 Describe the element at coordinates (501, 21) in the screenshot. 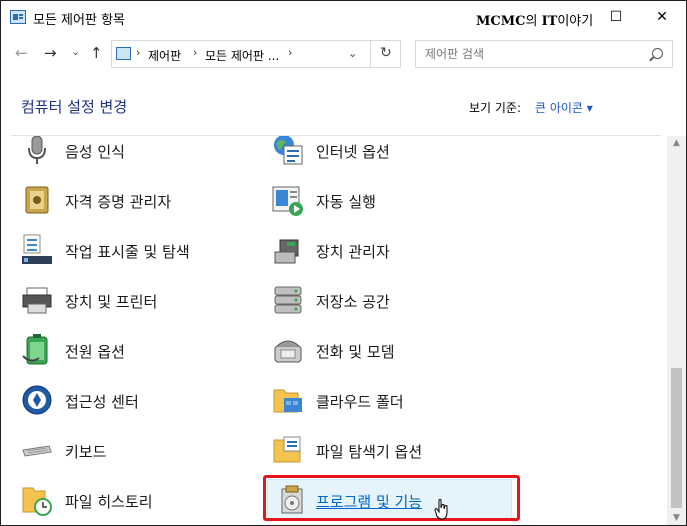

I see `brand-mcmc: MCMC` at that location.